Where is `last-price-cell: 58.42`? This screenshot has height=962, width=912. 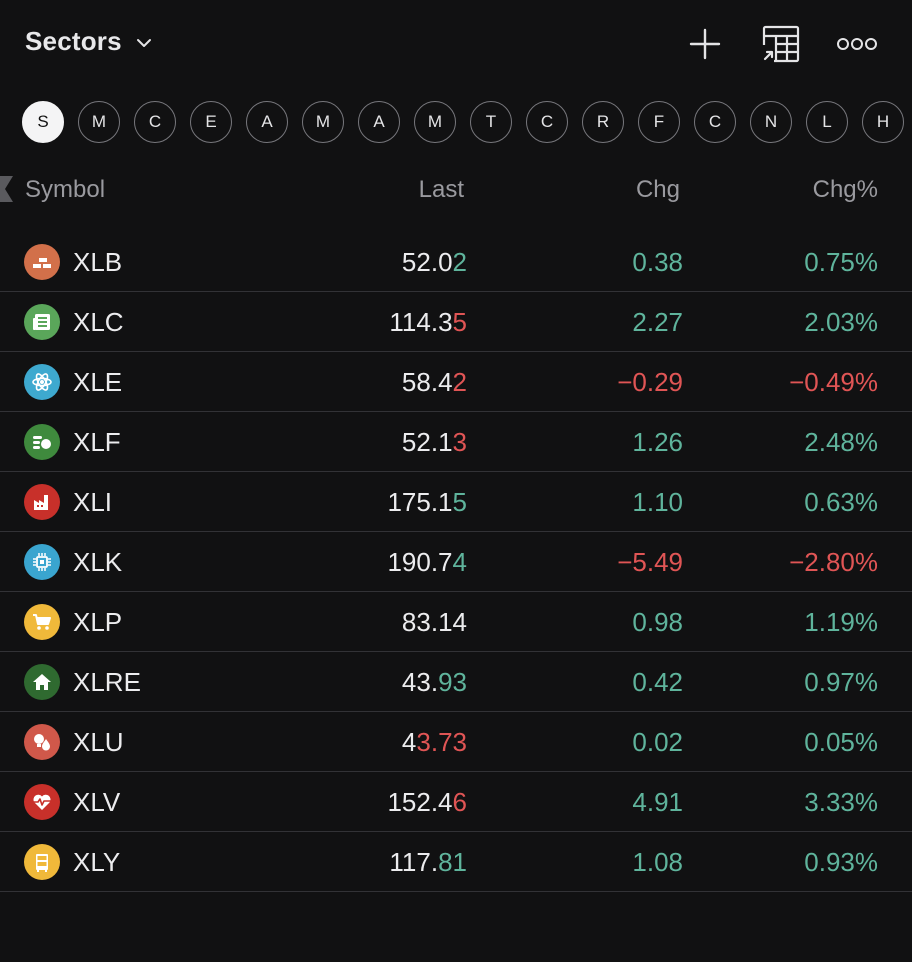
last-price-cell: 58.42 is located at coordinates (434, 382).